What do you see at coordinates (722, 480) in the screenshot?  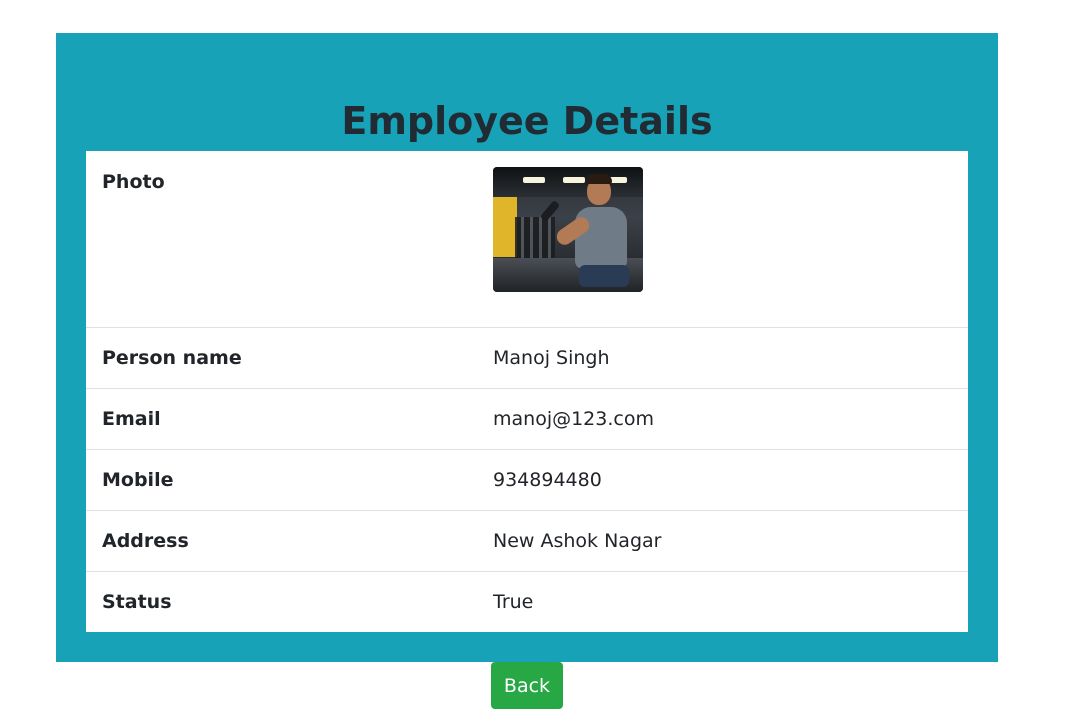 I see `row-value: 934894480` at bounding box center [722, 480].